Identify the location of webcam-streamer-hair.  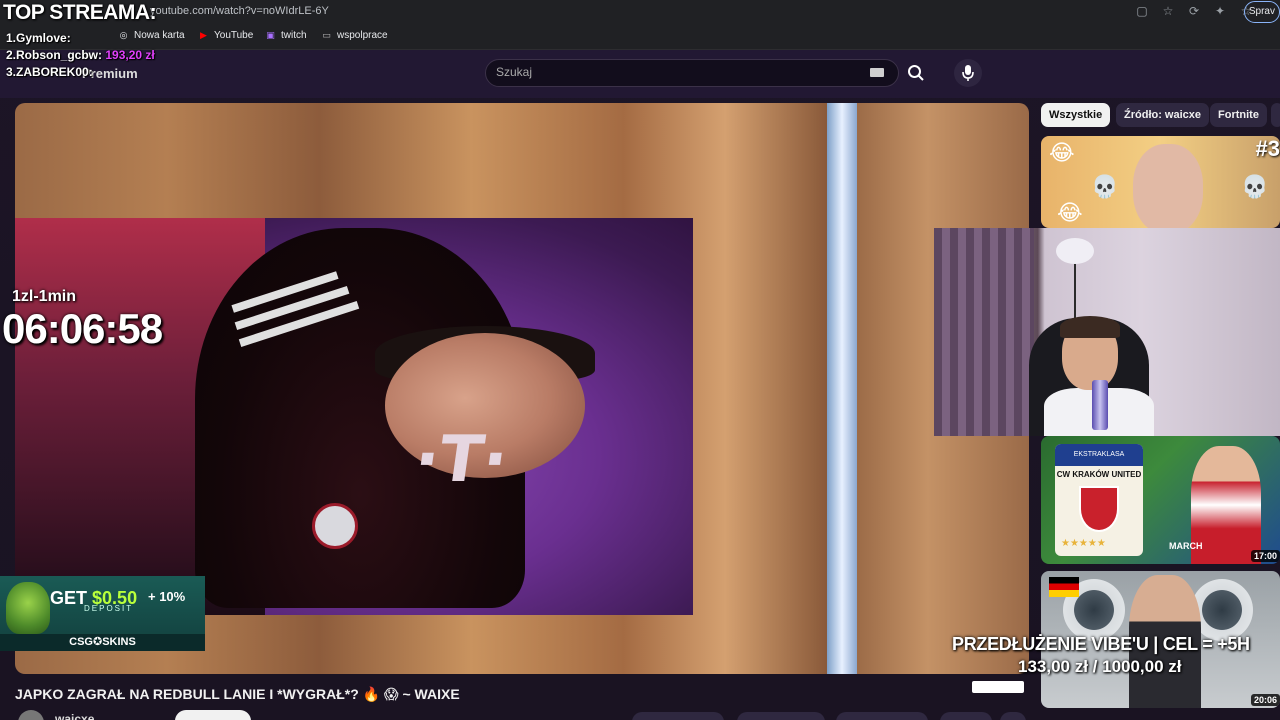
(1090, 327).